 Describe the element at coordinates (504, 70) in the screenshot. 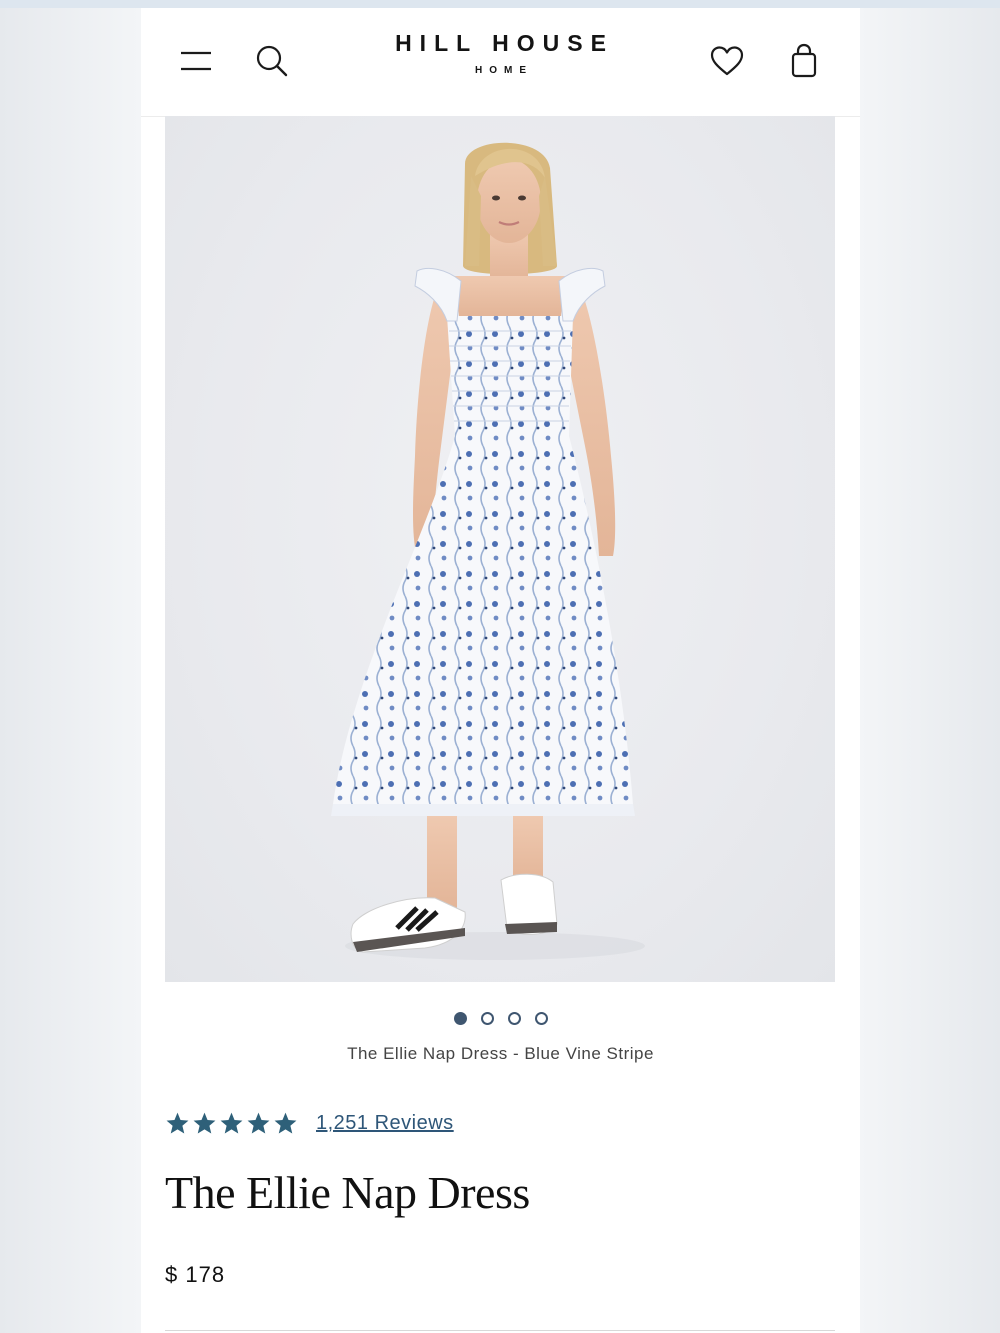

I see `logo-sub-text: HOME` at that location.